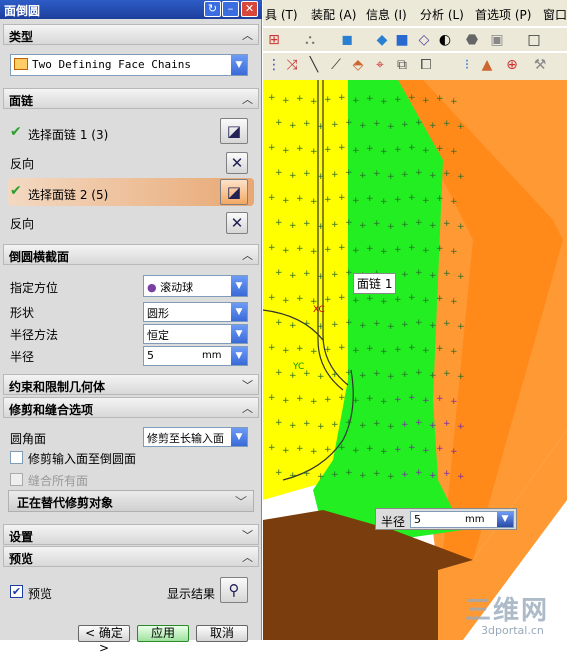  Describe the element at coordinates (424, 40) in the screenshot. I see `wireframe-icon: ◇` at that location.